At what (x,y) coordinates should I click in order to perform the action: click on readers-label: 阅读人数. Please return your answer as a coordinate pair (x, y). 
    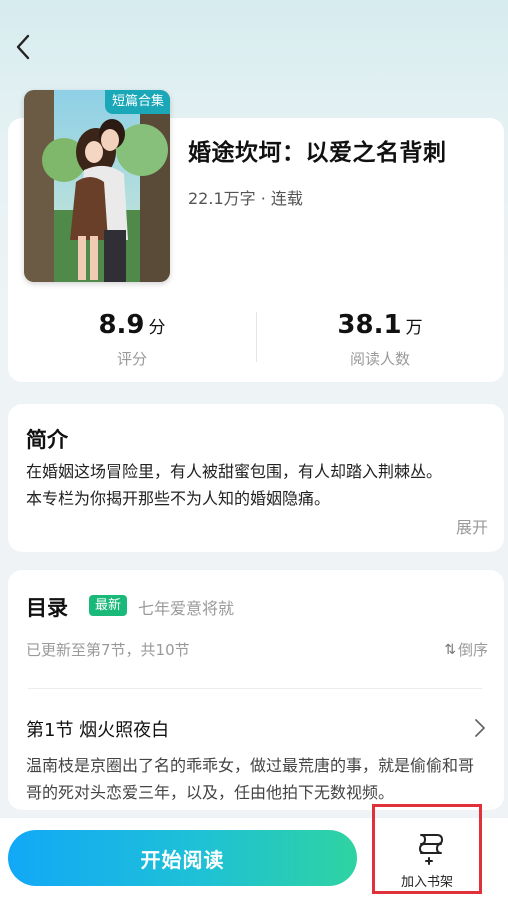
    Looking at the image, I should click on (379, 359).